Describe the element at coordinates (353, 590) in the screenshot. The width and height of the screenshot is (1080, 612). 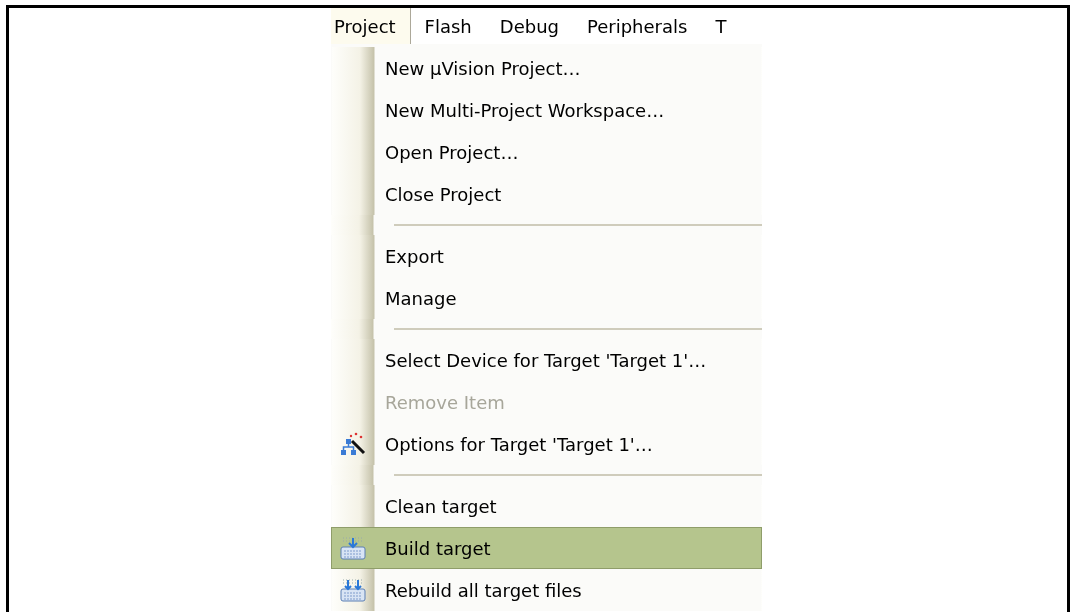
I see `rebuild-icon` at that location.